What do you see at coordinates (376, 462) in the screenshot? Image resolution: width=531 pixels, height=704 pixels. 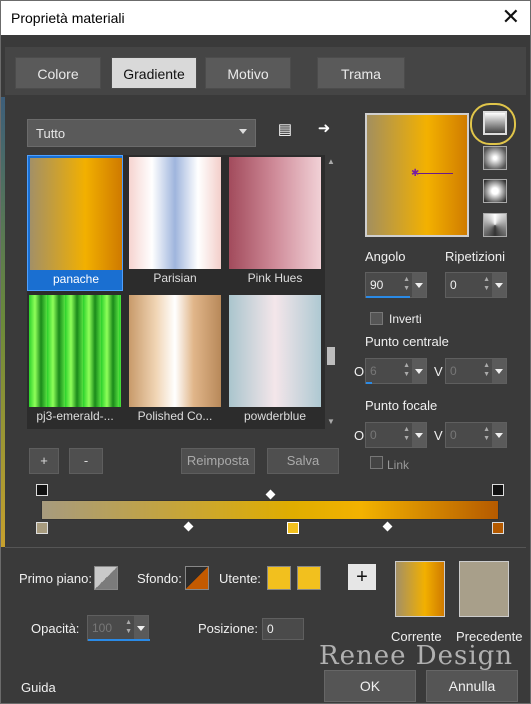 I see `link-checkbox` at bounding box center [376, 462].